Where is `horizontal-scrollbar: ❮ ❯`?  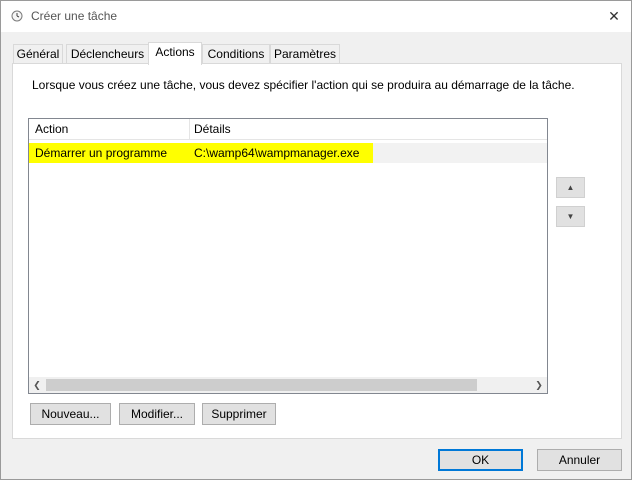
horizontal-scrollbar: ❮ ❯ is located at coordinates (288, 385).